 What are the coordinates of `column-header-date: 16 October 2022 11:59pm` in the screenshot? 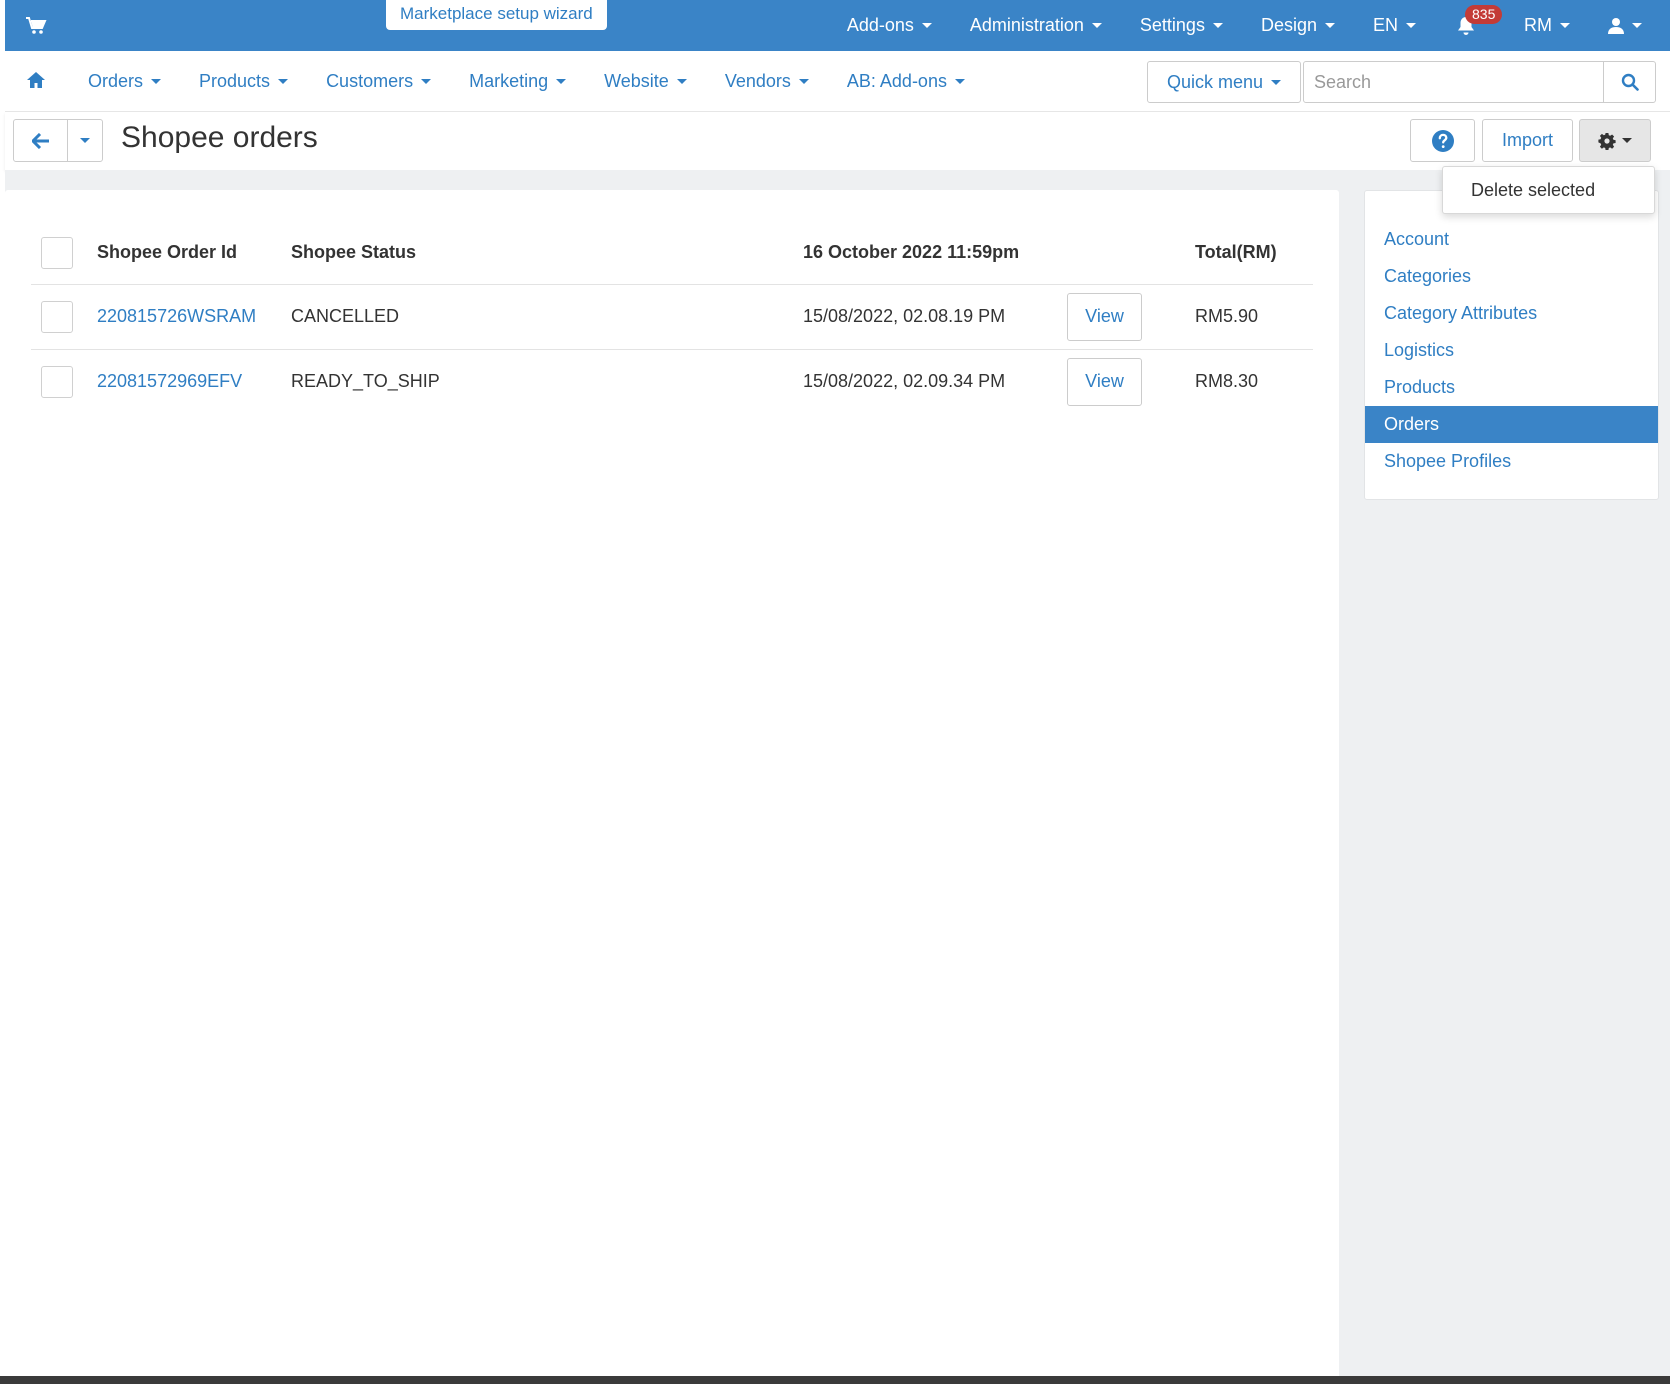 It's located at (925, 253).